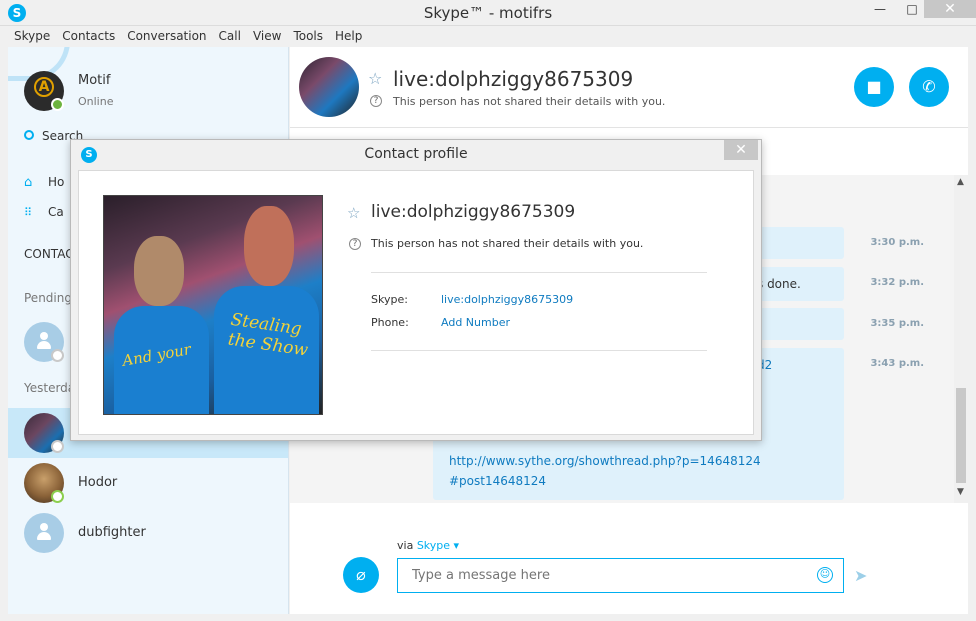 This screenshot has height=621, width=976. I want to click on contacts-header: CONTAC, so click(49, 254).